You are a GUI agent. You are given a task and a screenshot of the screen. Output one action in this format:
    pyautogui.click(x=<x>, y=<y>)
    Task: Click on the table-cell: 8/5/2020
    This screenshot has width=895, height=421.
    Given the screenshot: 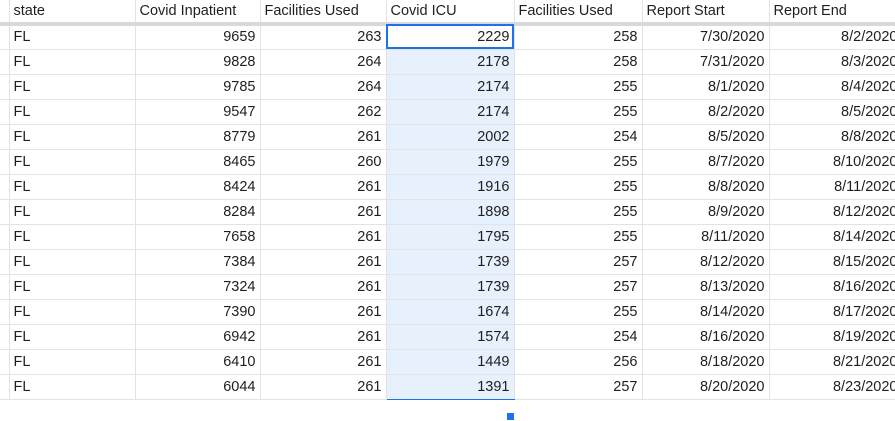 What is the action you would take?
    pyautogui.click(x=832, y=112)
    